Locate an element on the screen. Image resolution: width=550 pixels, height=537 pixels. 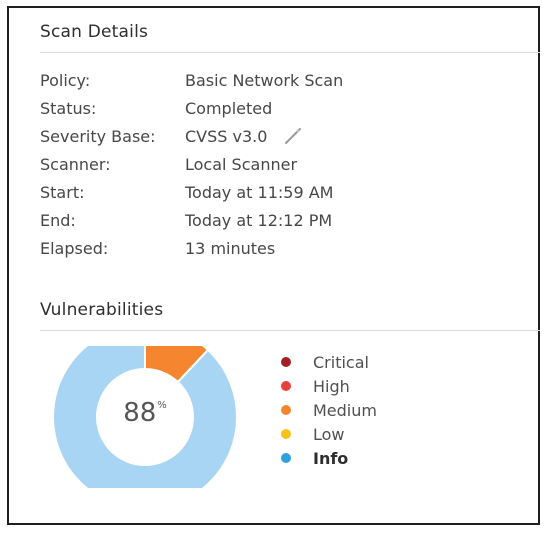
vulnerabilities-title: Vulnerabilities is located at coordinates (102, 310).